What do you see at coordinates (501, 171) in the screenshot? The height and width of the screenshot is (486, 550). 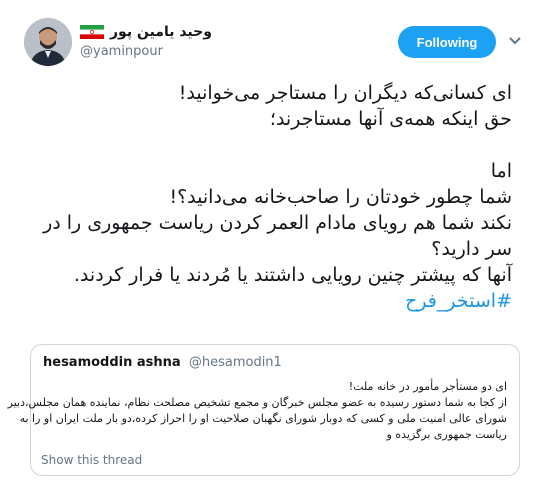 I see `tweet-line: اما` at bounding box center [501, 171].